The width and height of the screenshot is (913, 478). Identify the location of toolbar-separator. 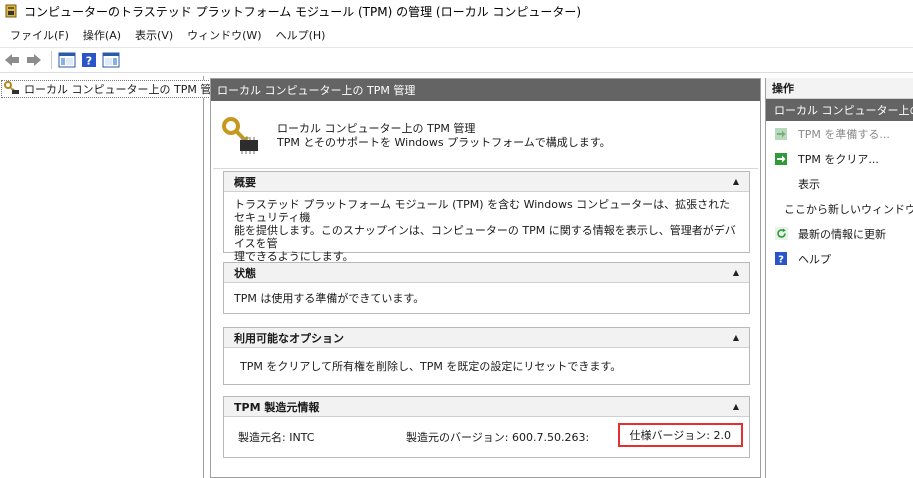
(51, 60).